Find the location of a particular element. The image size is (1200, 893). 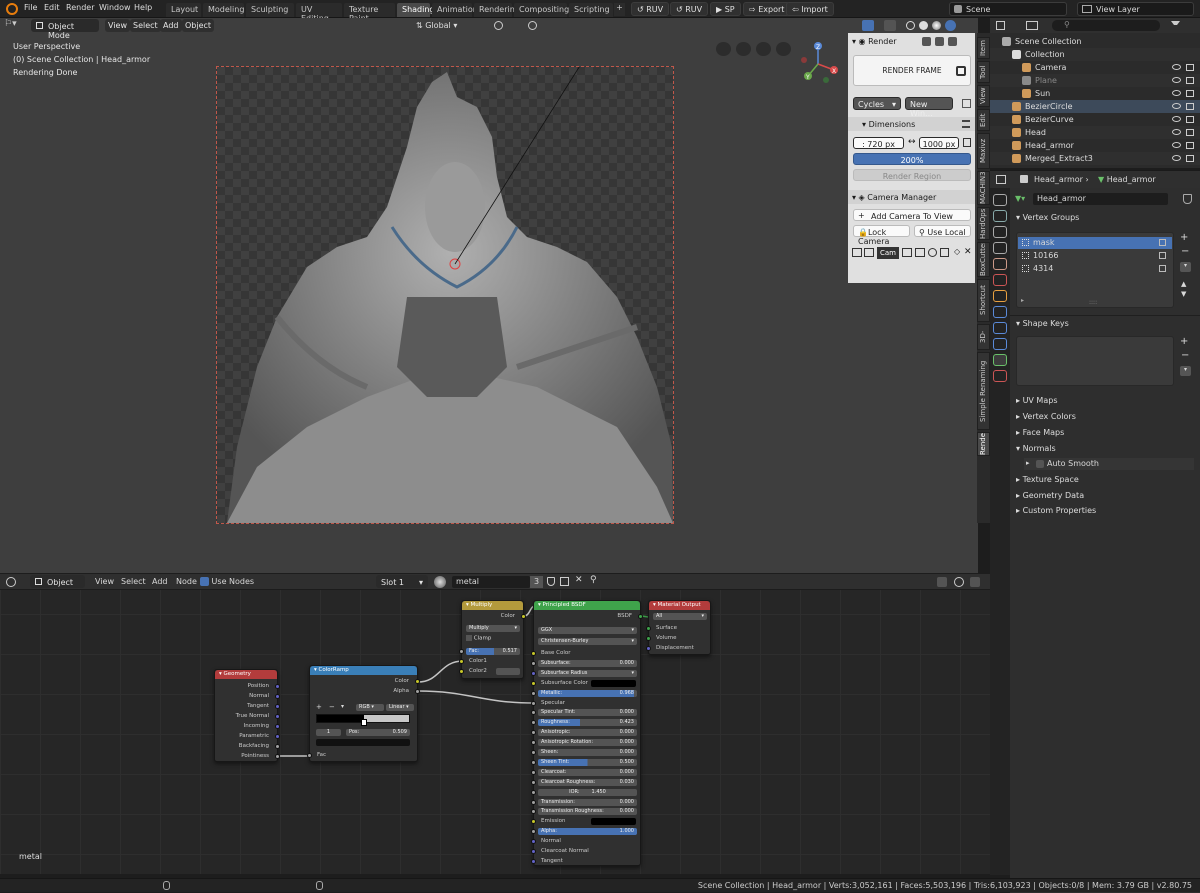

copy-icon is located at coordinates (967, 142).